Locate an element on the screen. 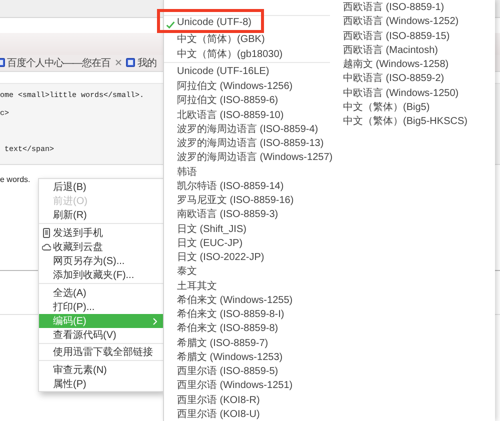 The image size is (500, 421). menu-item: 罗马尼亚文 (ISO-8859-16) is located at coordinates (232, 200).